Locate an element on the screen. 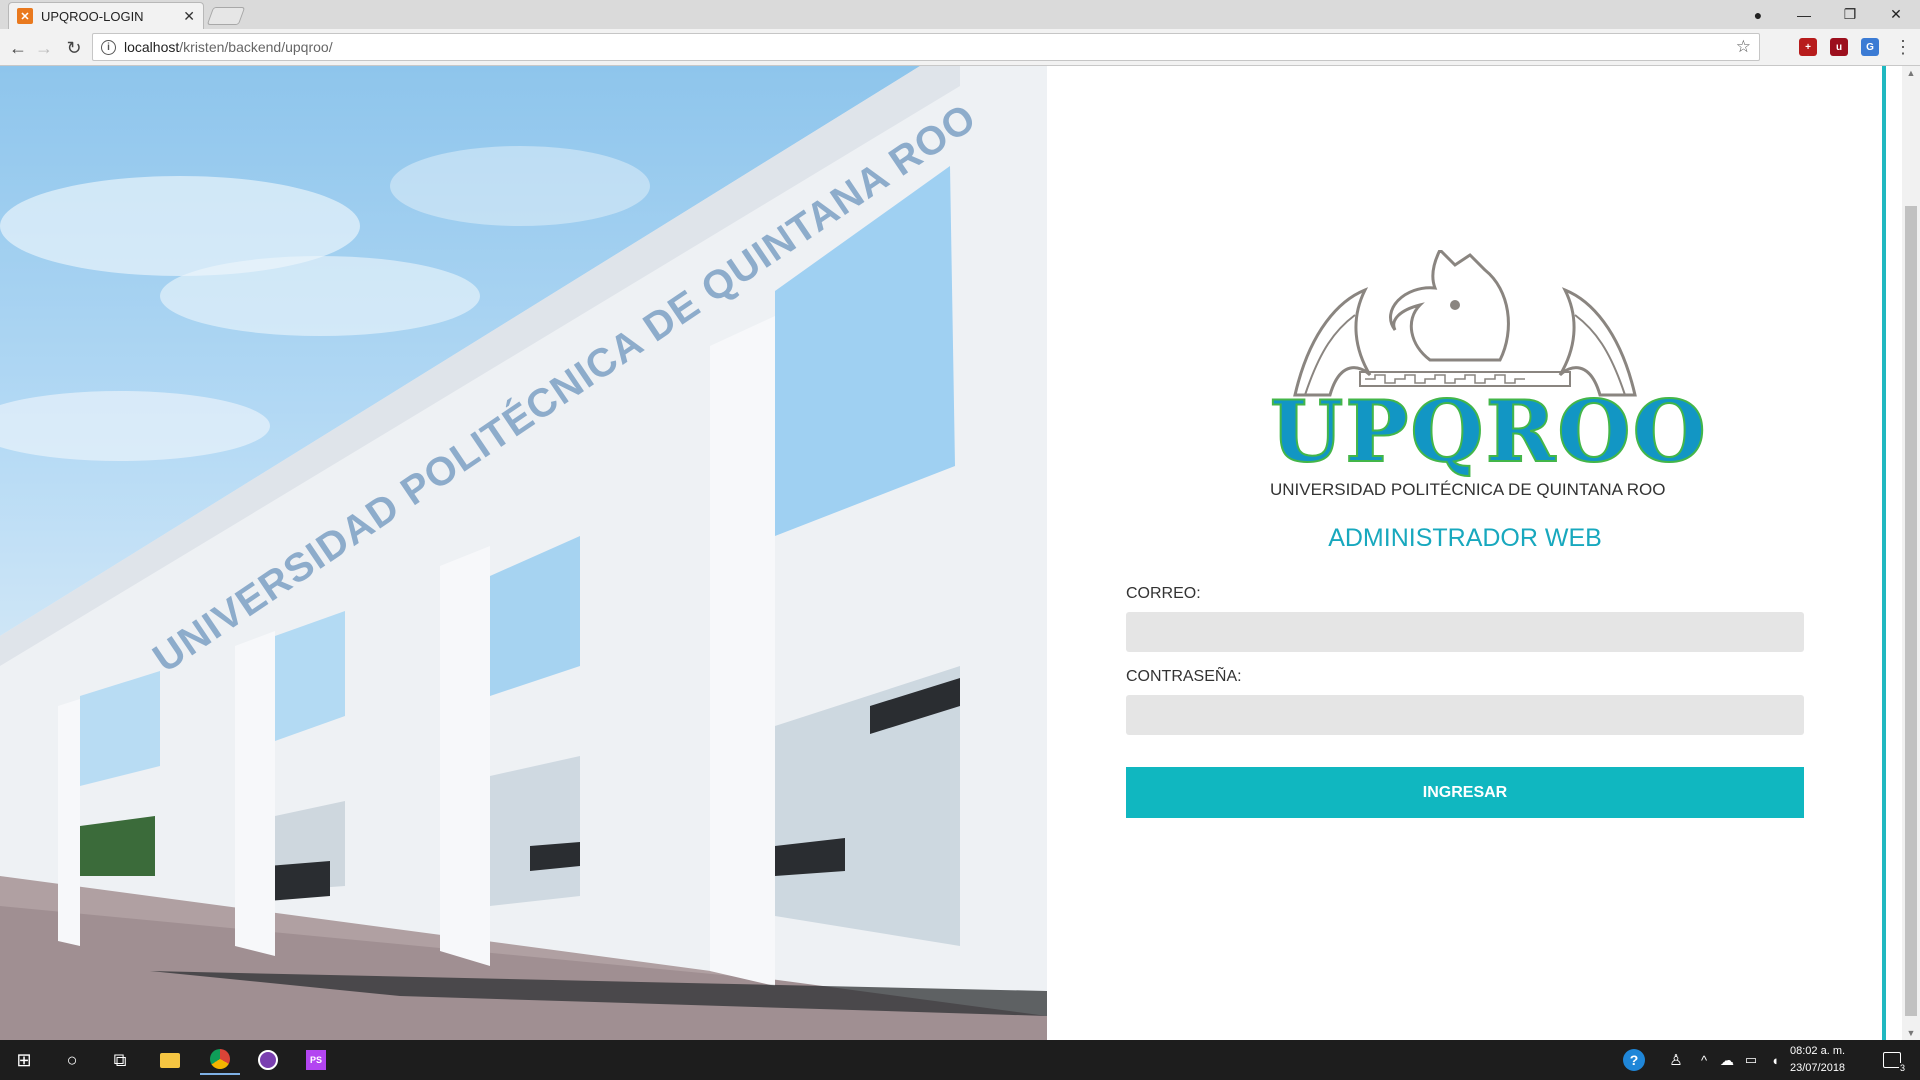 The image size is (1920, 1080). url-host: localhost is located at coordinates (152, 47).